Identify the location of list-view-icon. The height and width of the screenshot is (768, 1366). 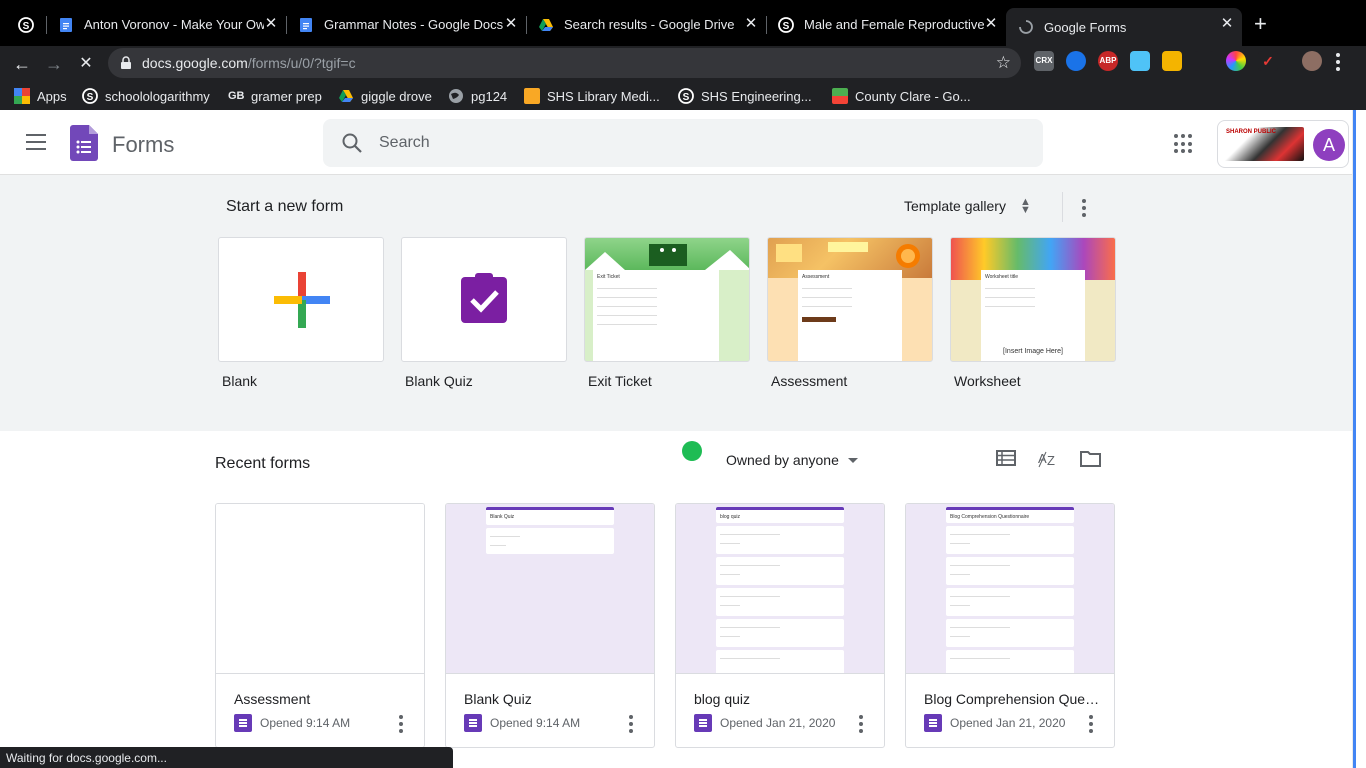
(1006, 458).